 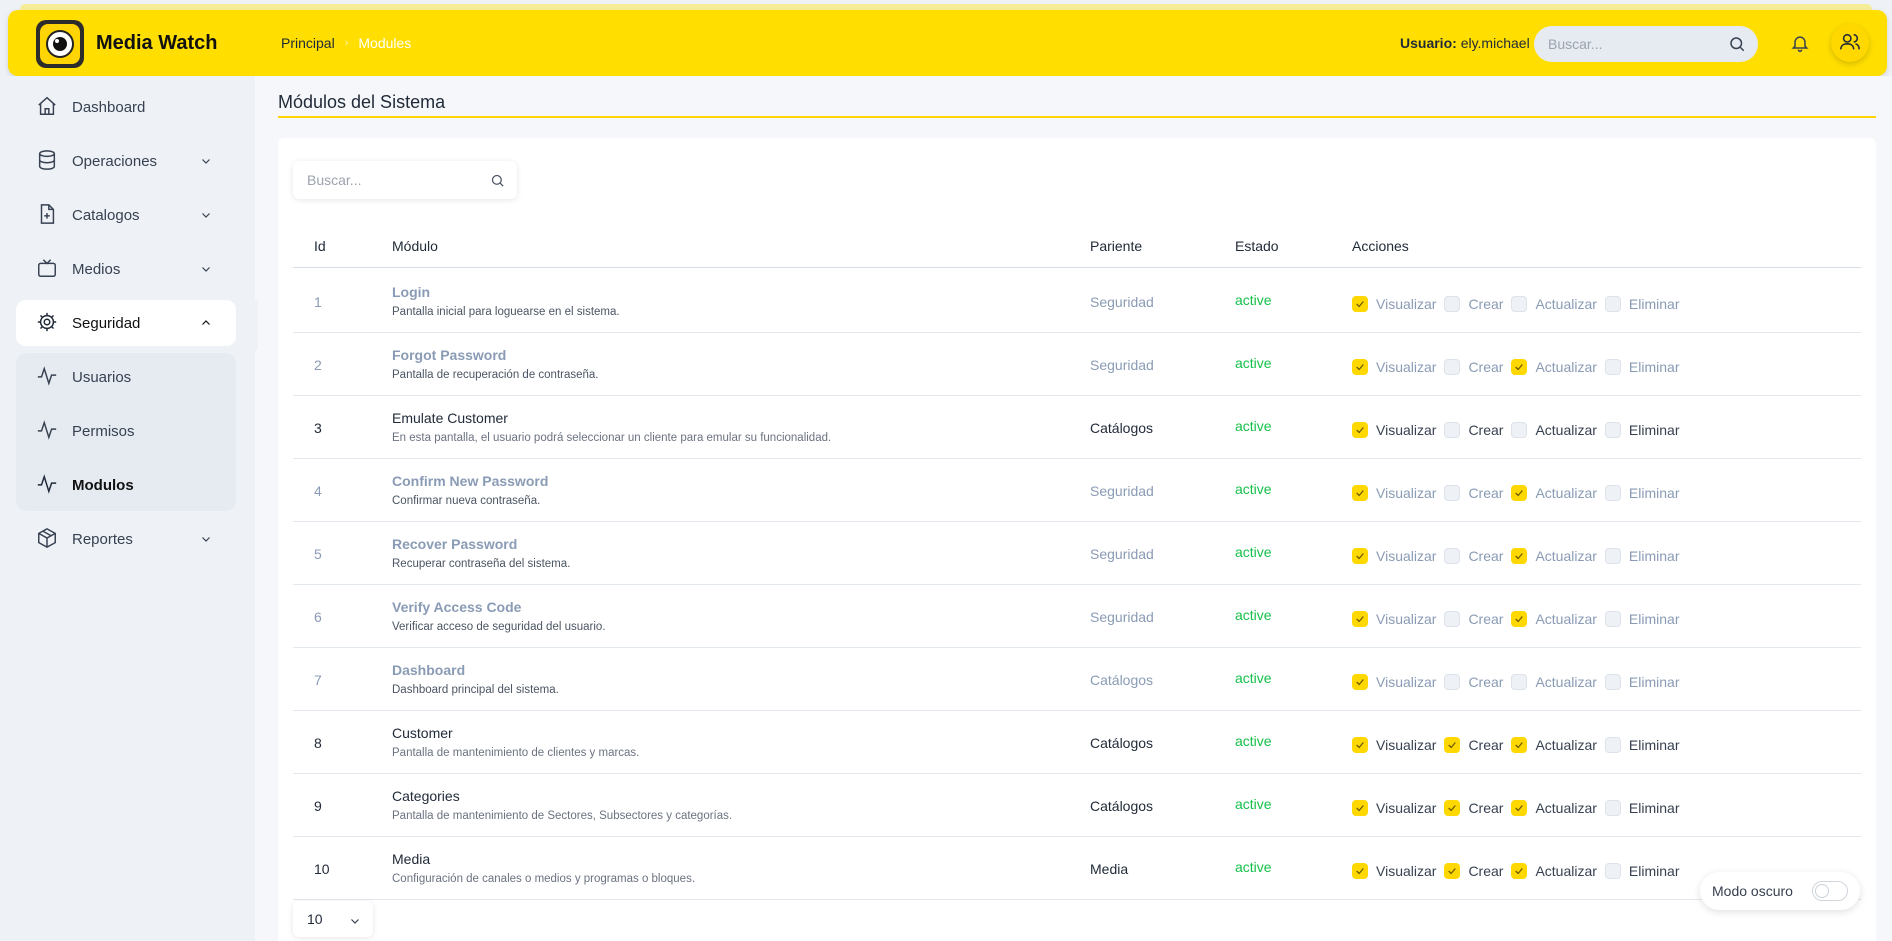 I want to click on cell-module-name: Verify Access Code, so click(x=456, y=607).